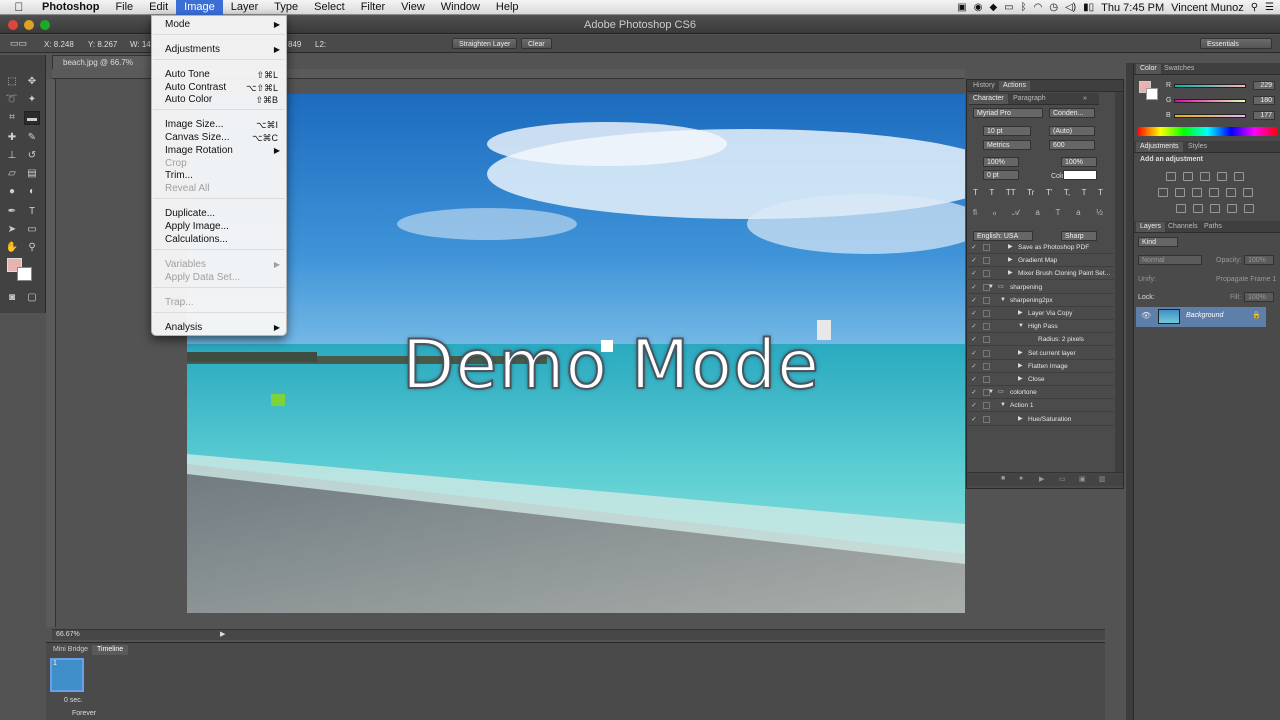  What do you see at coordinates (485, 43) in the screenshot?
I see `straighten-layer-button: Straighten Layer` at bounding box center [485, 43].